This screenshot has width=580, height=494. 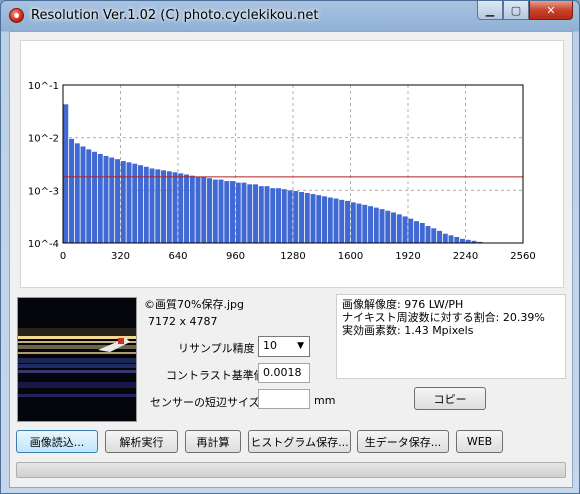 What do you see at coordinates (270, 345) in the screenshot?
I see `resample-value: 10` at bounding box center [270, 345].